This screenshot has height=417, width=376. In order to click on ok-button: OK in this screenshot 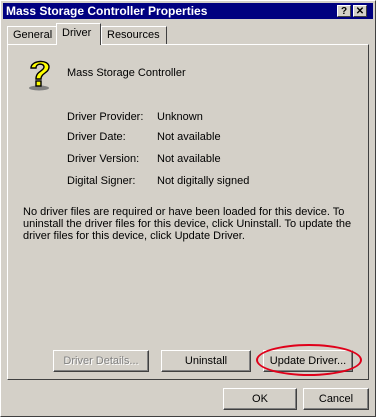, I will do `click(260, 399)`.